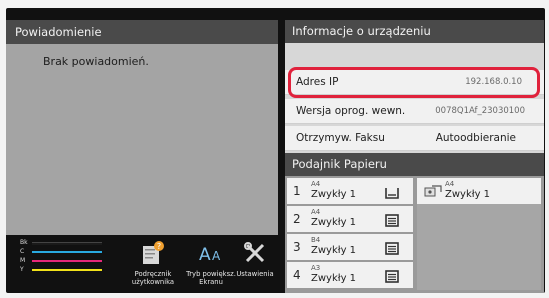  Describe the element at coordinates (414, 111) in the screenshot. I see `firmware-version-row: Wersja oprog. wewn. 0078Q1Af_23030100` at that location.